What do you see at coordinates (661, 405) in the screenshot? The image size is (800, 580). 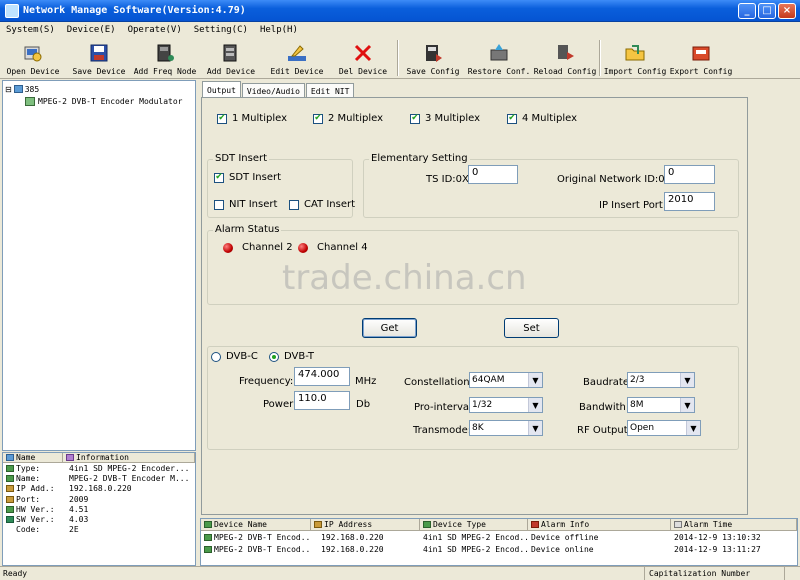 I see `bandwidth-select: 8M ▼` at bounding box center [661, 405].